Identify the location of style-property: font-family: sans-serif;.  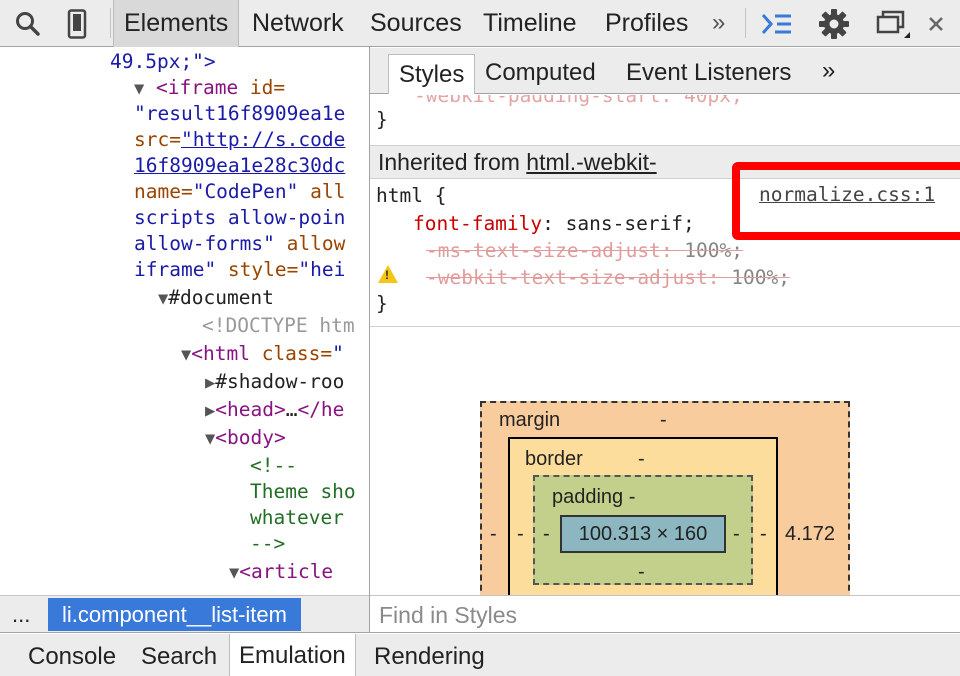
(554, 224).